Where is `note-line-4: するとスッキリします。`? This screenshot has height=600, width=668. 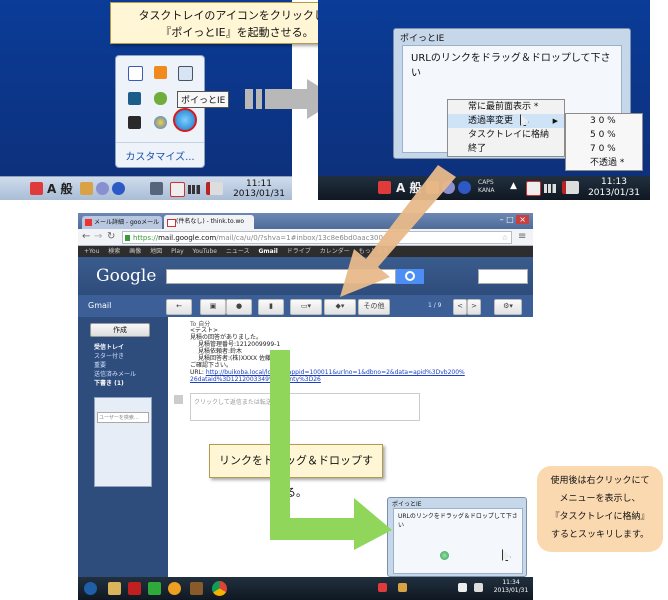 note-line-4: するとスッキリします。 is located at coordinates (600, 535).